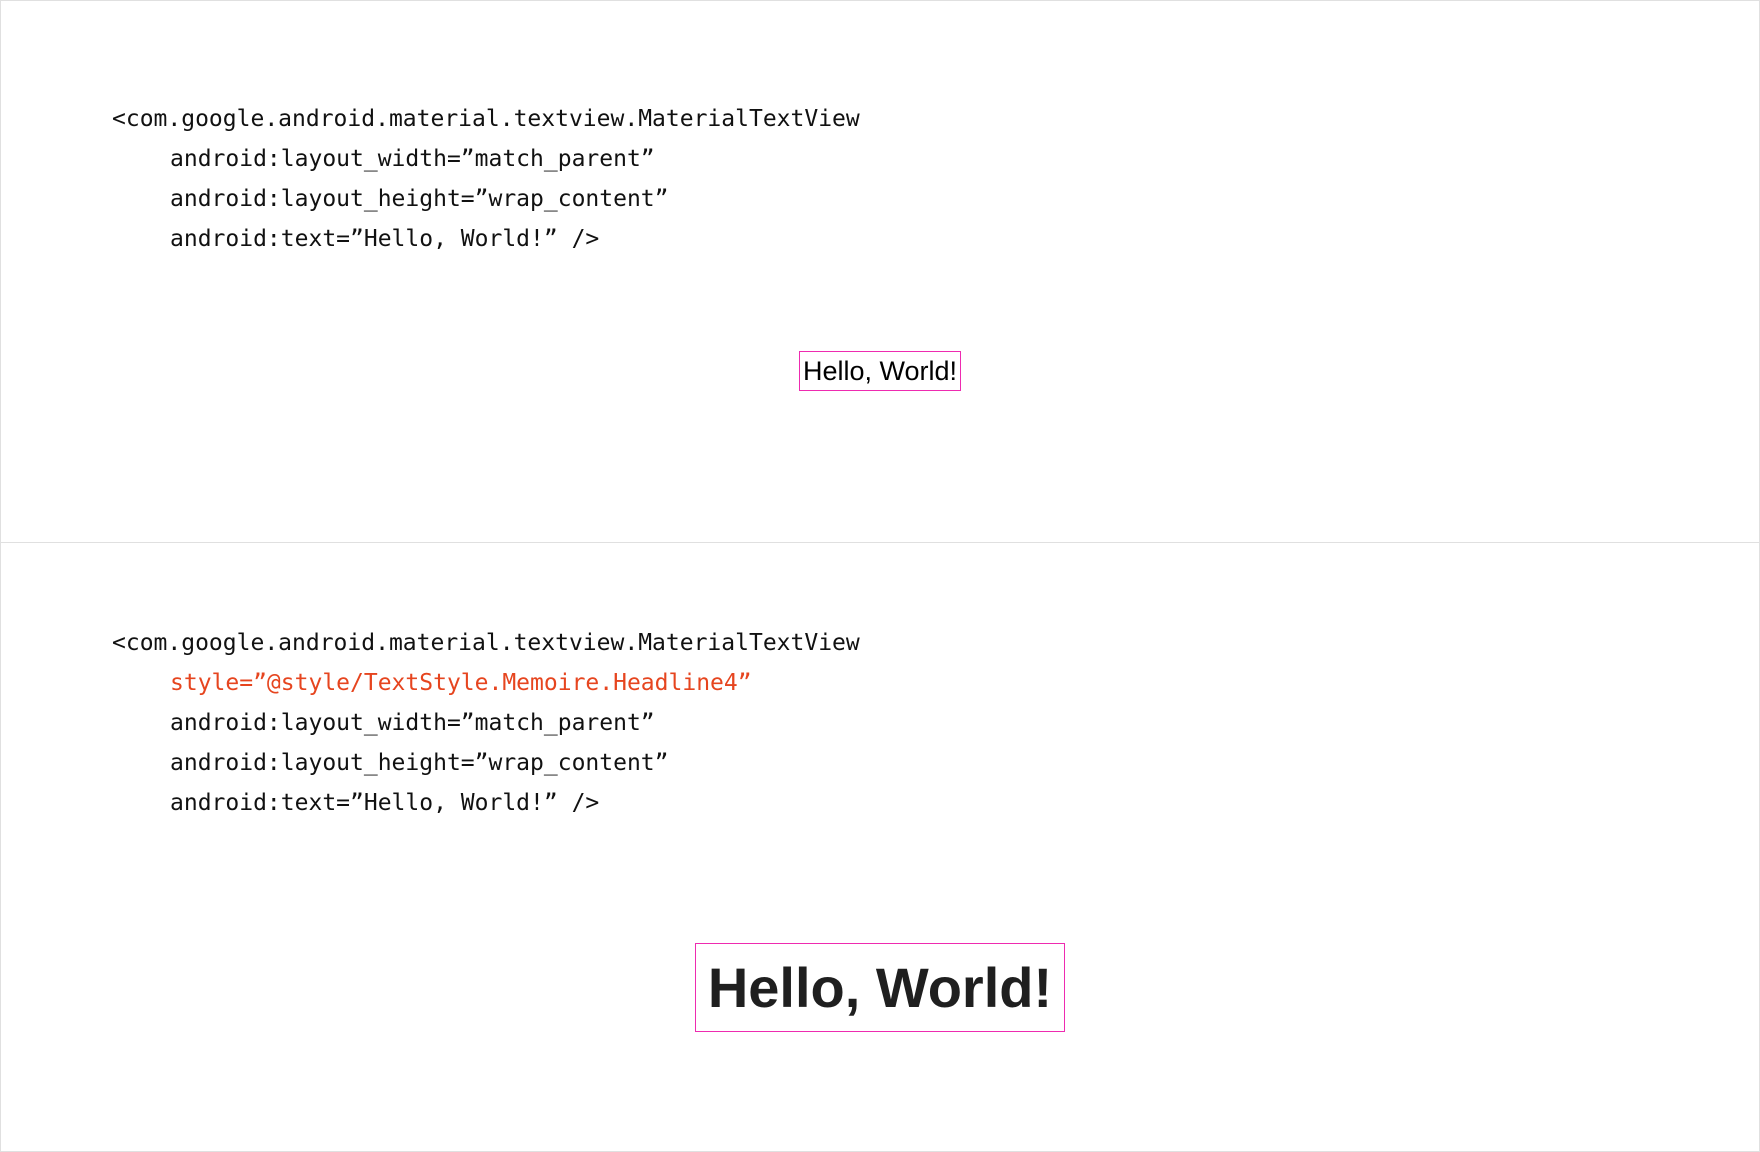  I want to click on textview-preview-default: Hello, World!, so click(880, 371).